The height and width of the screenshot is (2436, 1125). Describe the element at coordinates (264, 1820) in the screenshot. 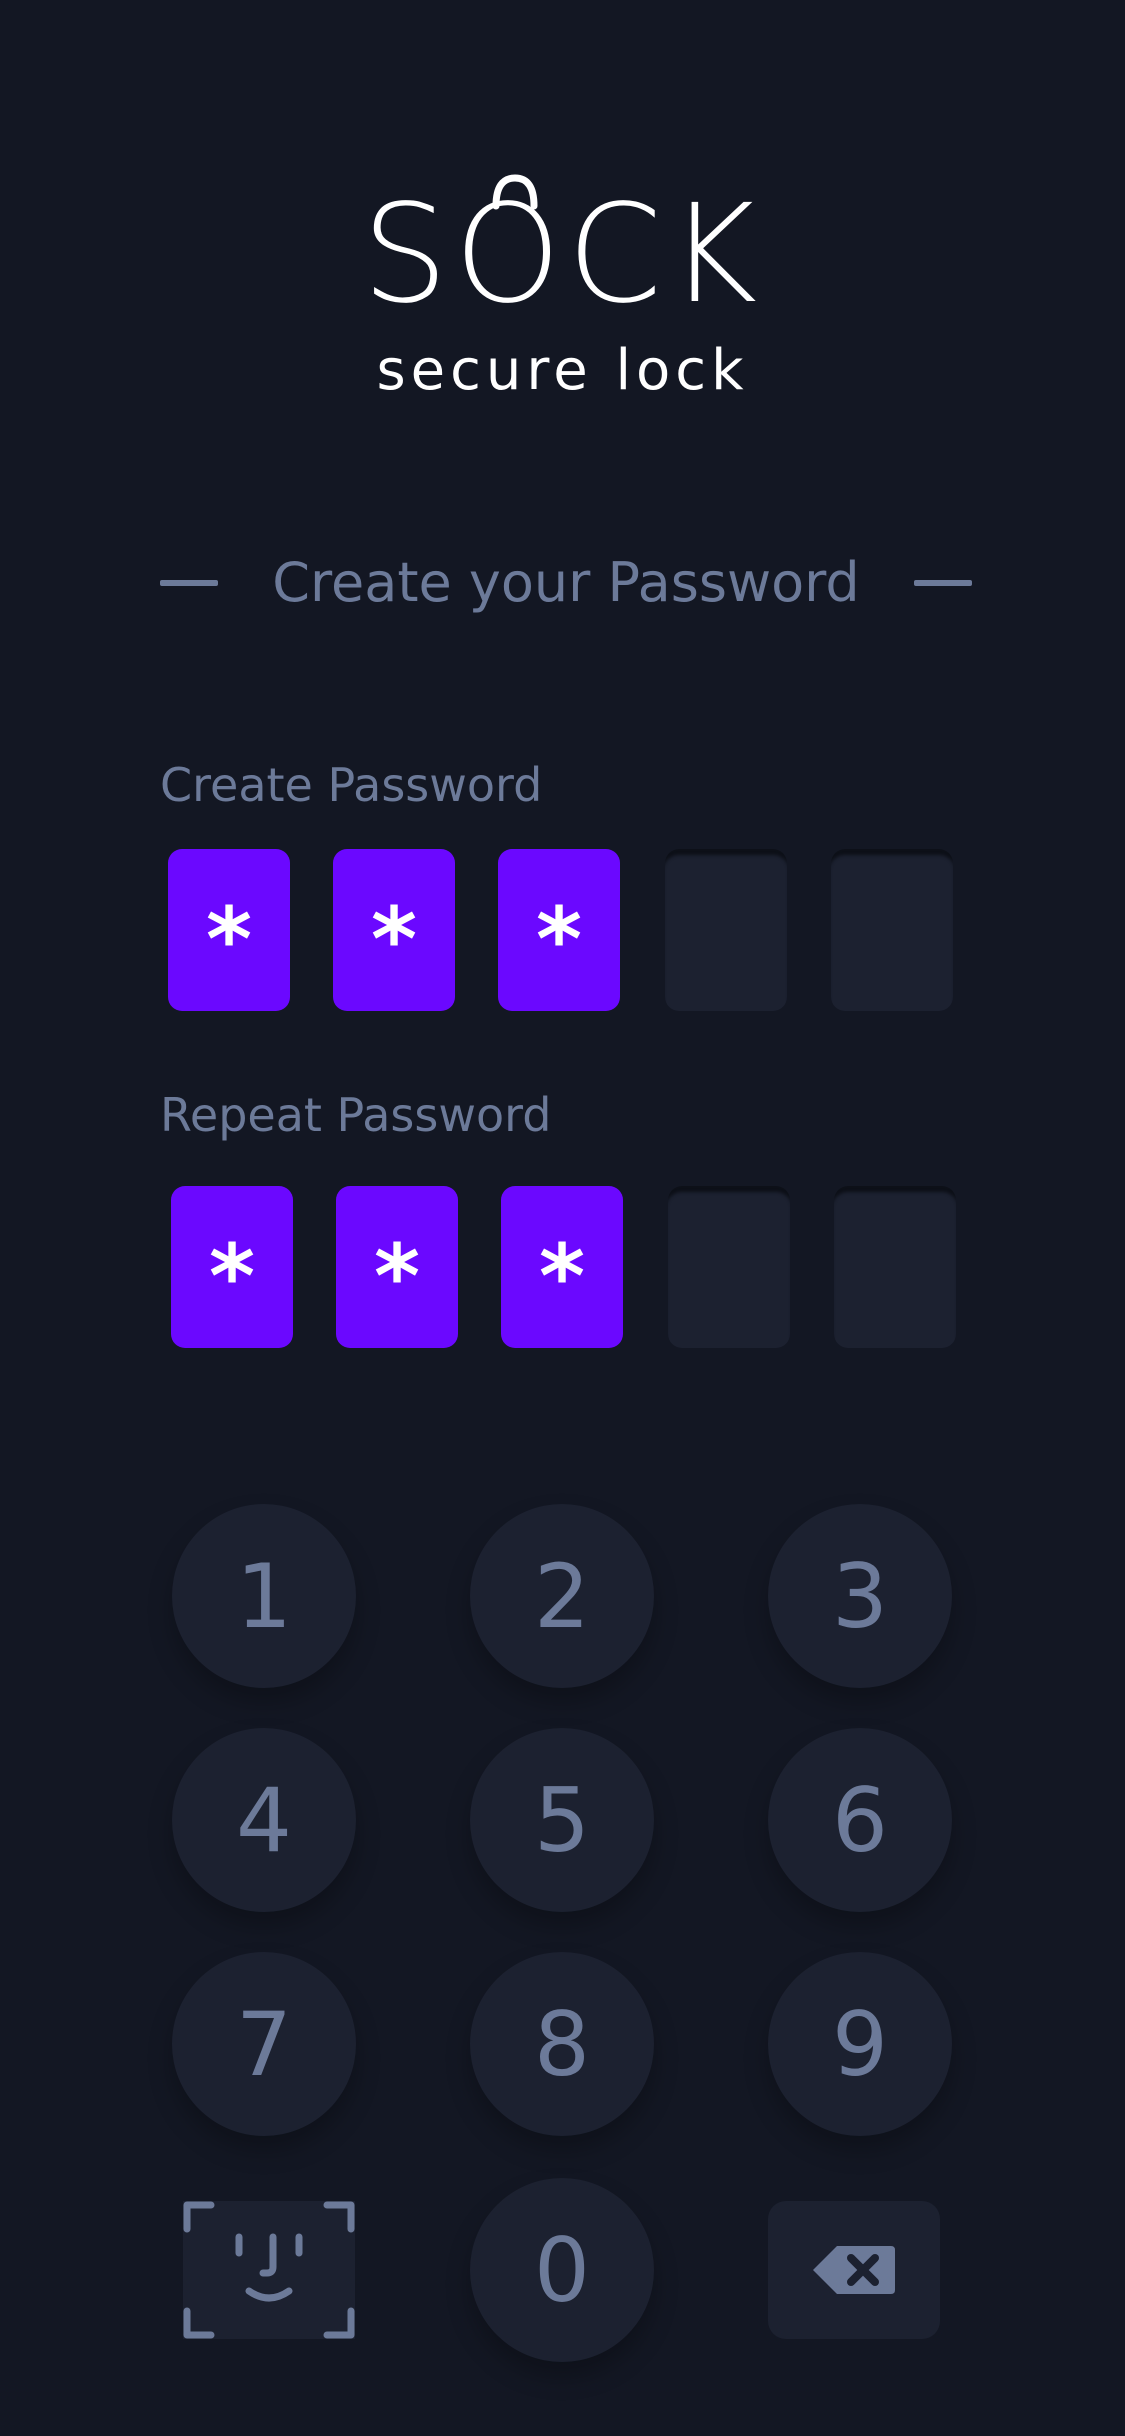

I see `key-4: 4` at that location.